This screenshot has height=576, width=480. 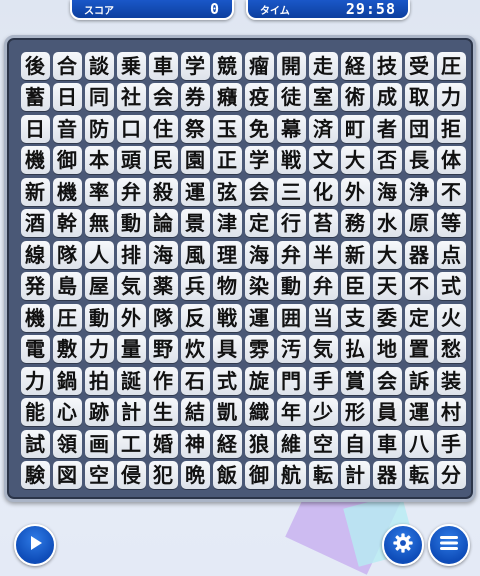 I want to click on kanji-tile: 同, so click(x=99, y=97).